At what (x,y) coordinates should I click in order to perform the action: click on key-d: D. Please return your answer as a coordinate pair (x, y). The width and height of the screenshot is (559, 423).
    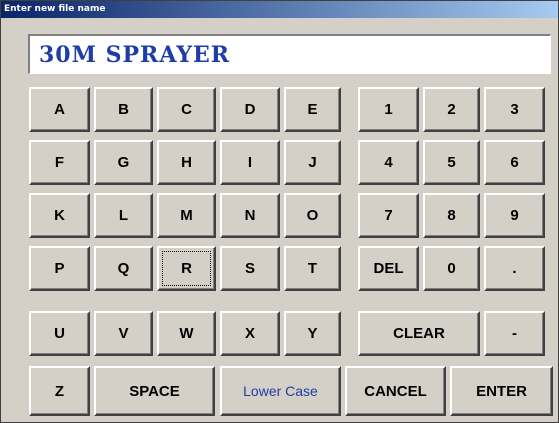
    Looking at the image, I should click on (250, 109).